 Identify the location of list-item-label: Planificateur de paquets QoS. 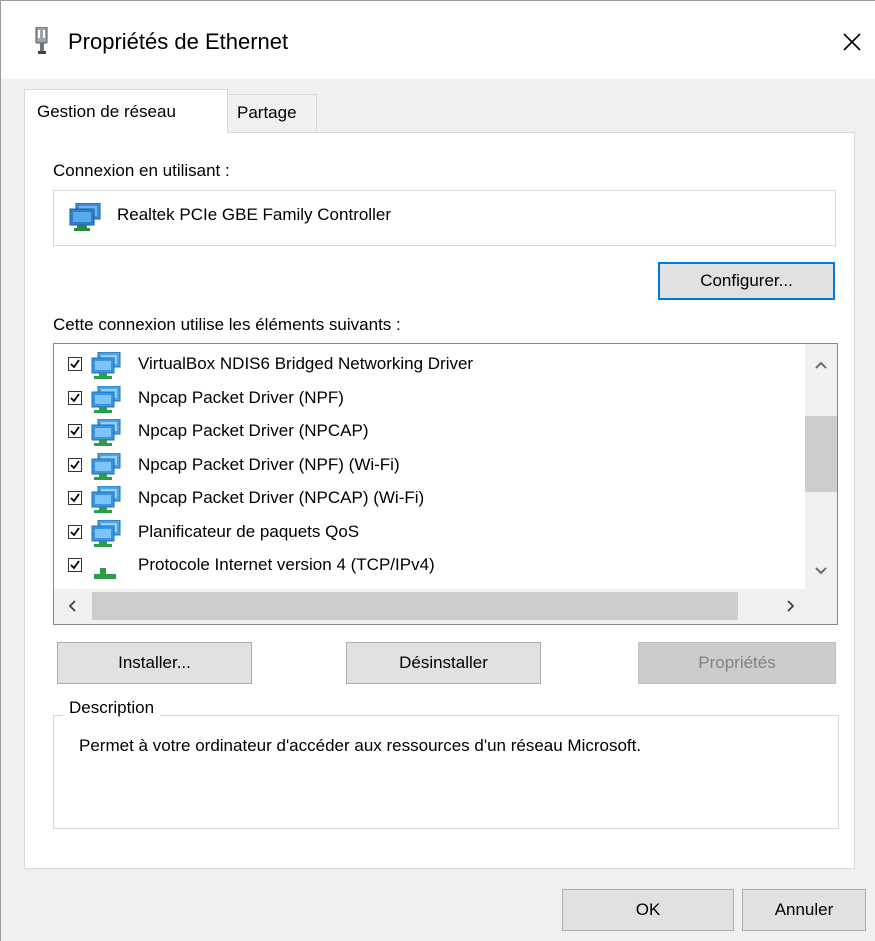
(249, 531).